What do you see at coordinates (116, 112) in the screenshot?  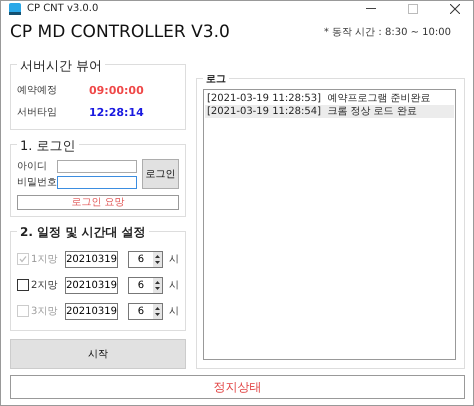 I see `time-value: 12:28:14` at bounding box center [116, 112].